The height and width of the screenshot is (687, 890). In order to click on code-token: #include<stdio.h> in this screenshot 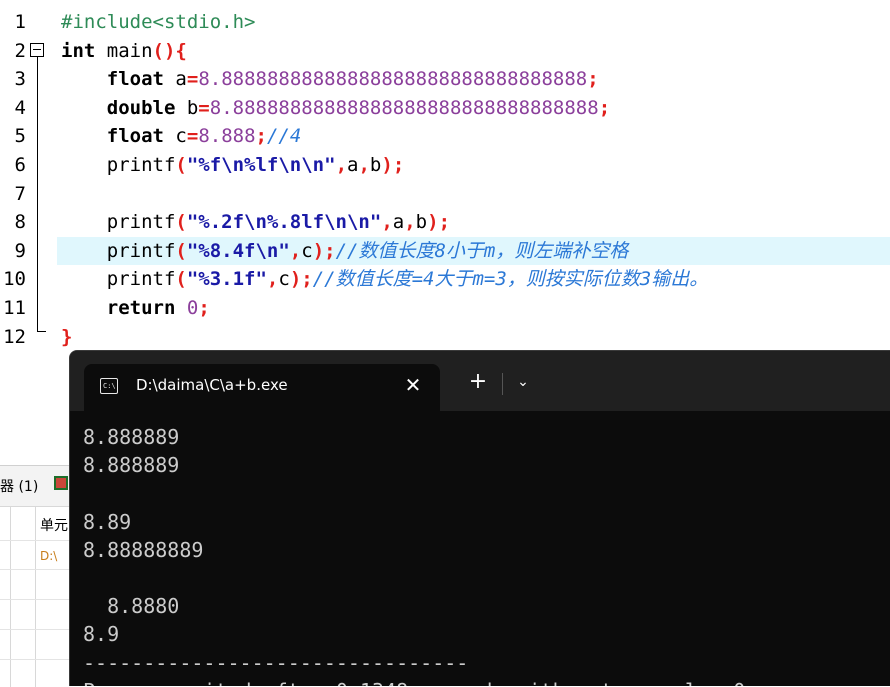, I will do `click(158, 22)`.